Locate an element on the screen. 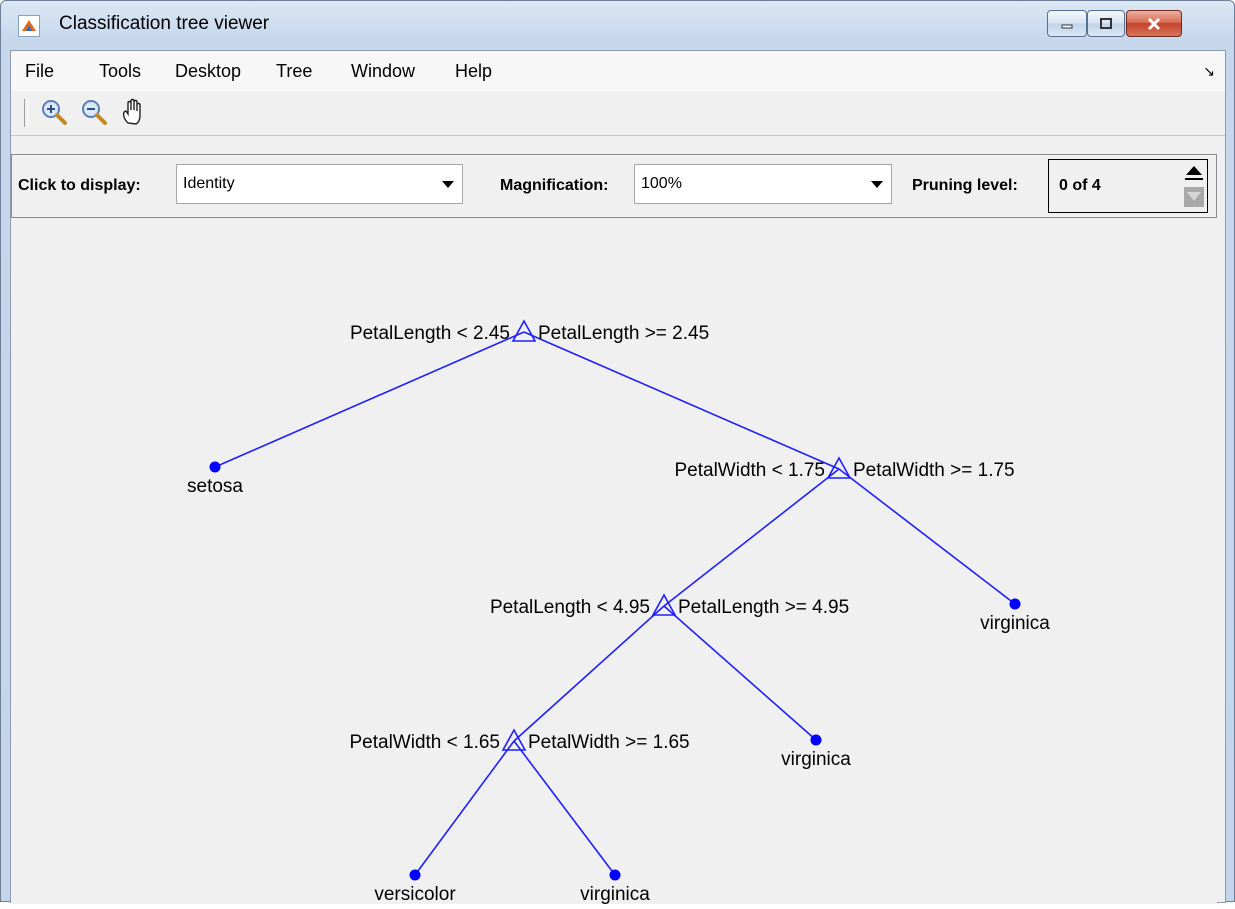  pruning-spinner is located at coordinates (1194, 186).